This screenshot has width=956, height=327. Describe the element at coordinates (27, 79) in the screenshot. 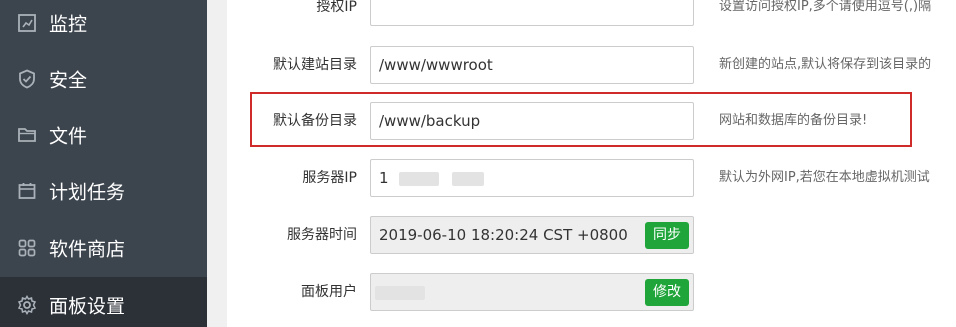

I see `shield-icon` at that location.